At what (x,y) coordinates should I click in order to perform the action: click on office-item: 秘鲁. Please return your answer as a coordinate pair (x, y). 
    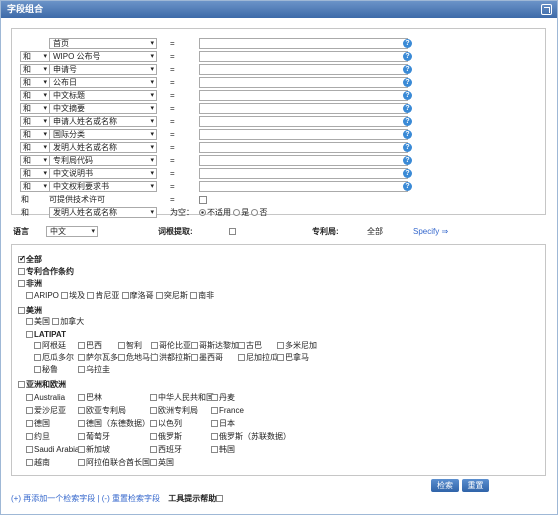
    Looking at the image, I should click on (46, 370).